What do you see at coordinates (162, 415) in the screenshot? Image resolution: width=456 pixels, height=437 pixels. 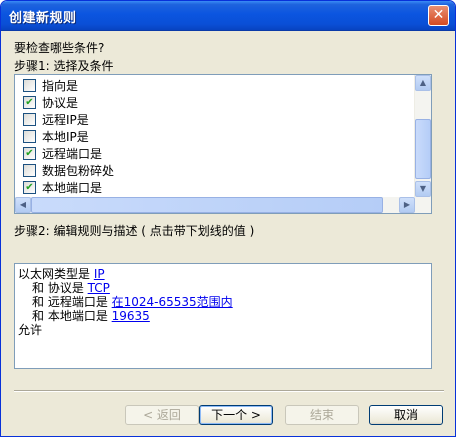 I see `back-button: < 返回` at bounding box center [162, 415].